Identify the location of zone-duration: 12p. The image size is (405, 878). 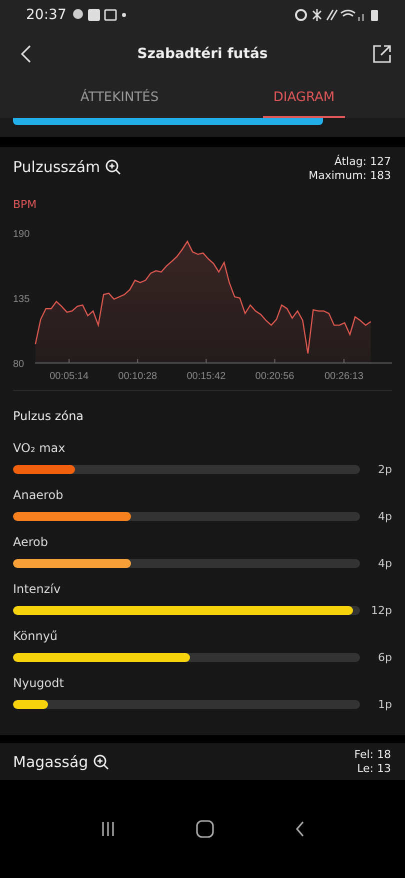
(381, 610).